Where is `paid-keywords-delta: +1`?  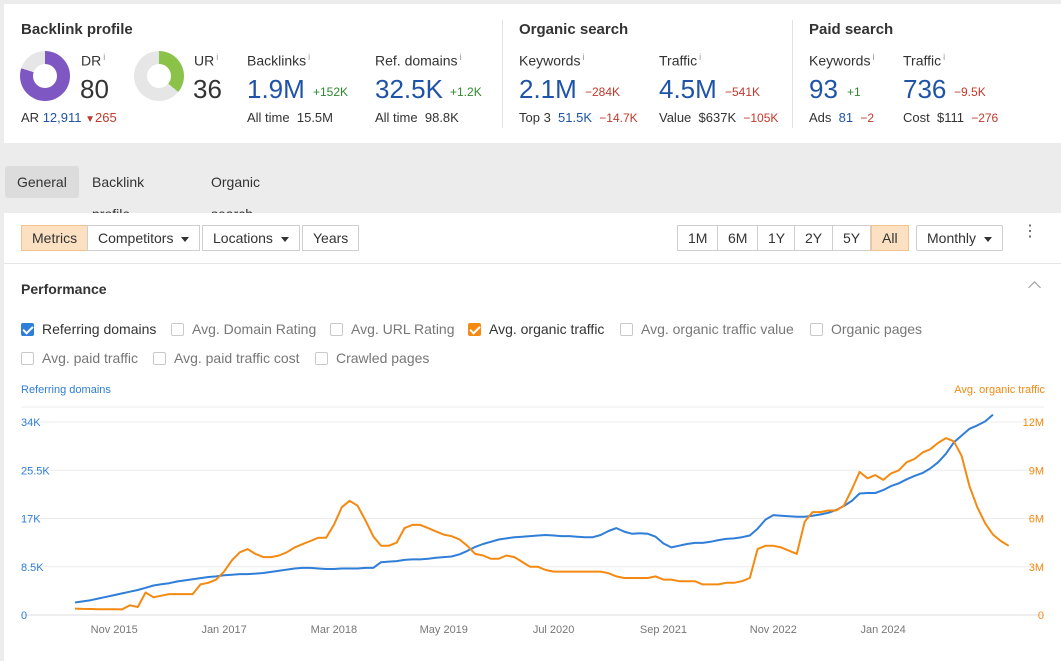
paid-keywords-delta: +1 is located at coordinates (854, 92).